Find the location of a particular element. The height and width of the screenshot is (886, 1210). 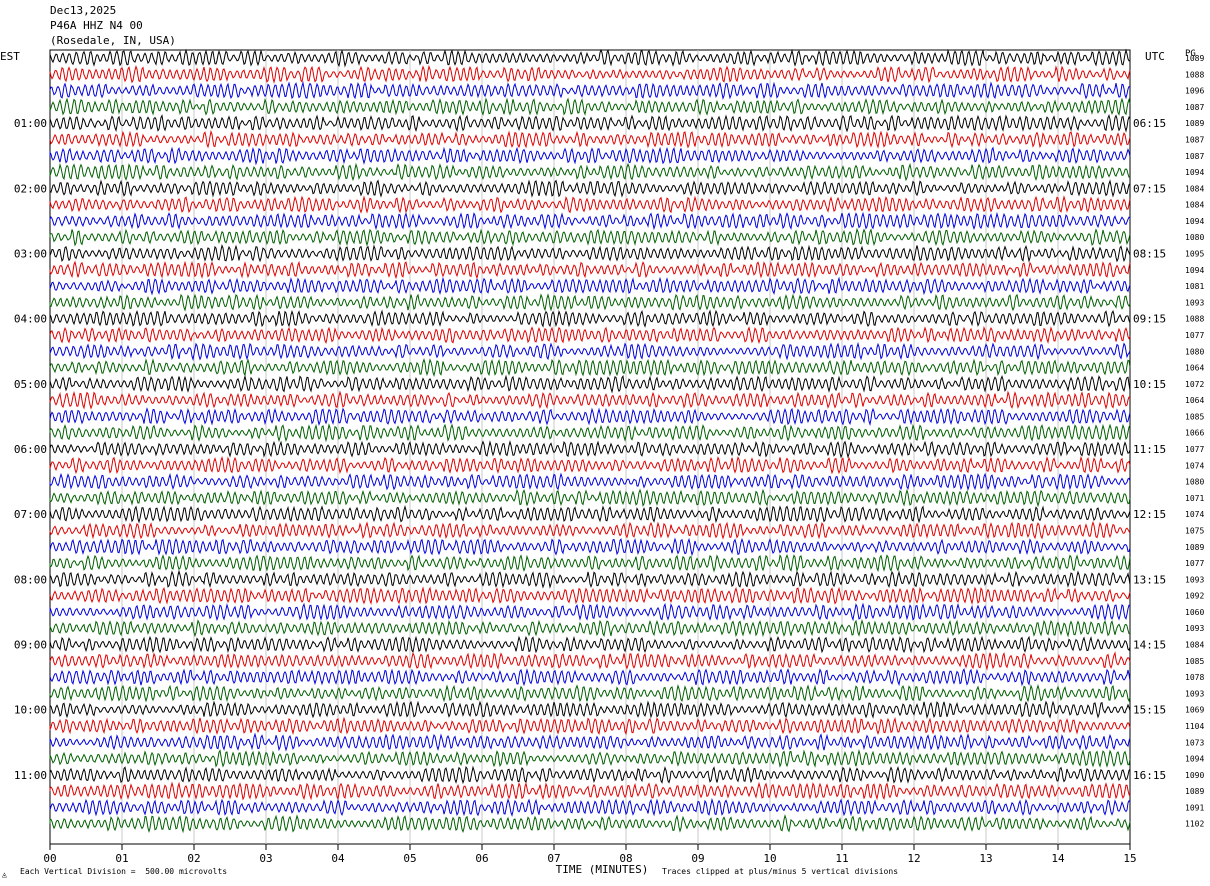

x-tick-label: 14 is located at coordinates (1058, 858).